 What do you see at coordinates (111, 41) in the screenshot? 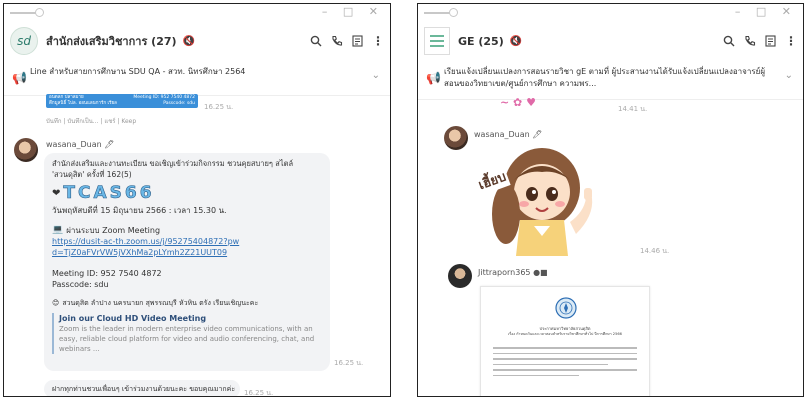
I see `chat-title: สำนักส่งเสริมวิชาการ (27)` at bounding box center [111, 41].